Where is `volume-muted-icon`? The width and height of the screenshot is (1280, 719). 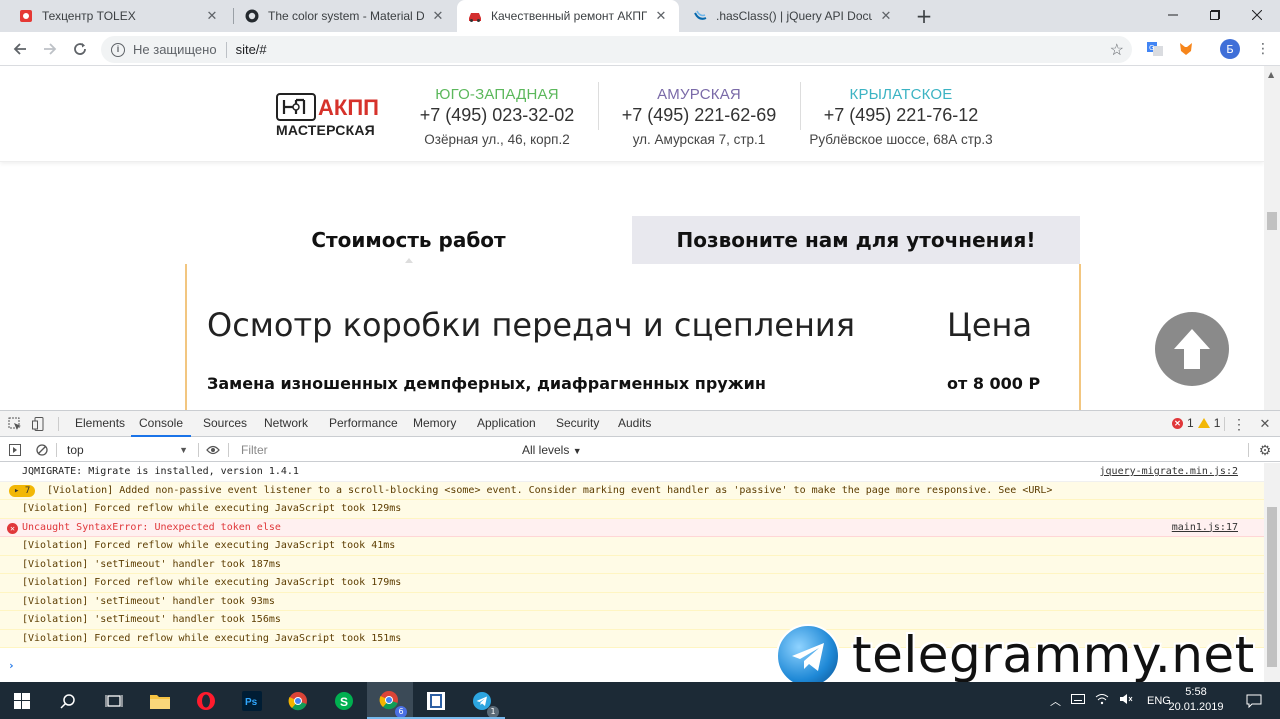
volume-muted-icon is located at coordinates (1126, 700).